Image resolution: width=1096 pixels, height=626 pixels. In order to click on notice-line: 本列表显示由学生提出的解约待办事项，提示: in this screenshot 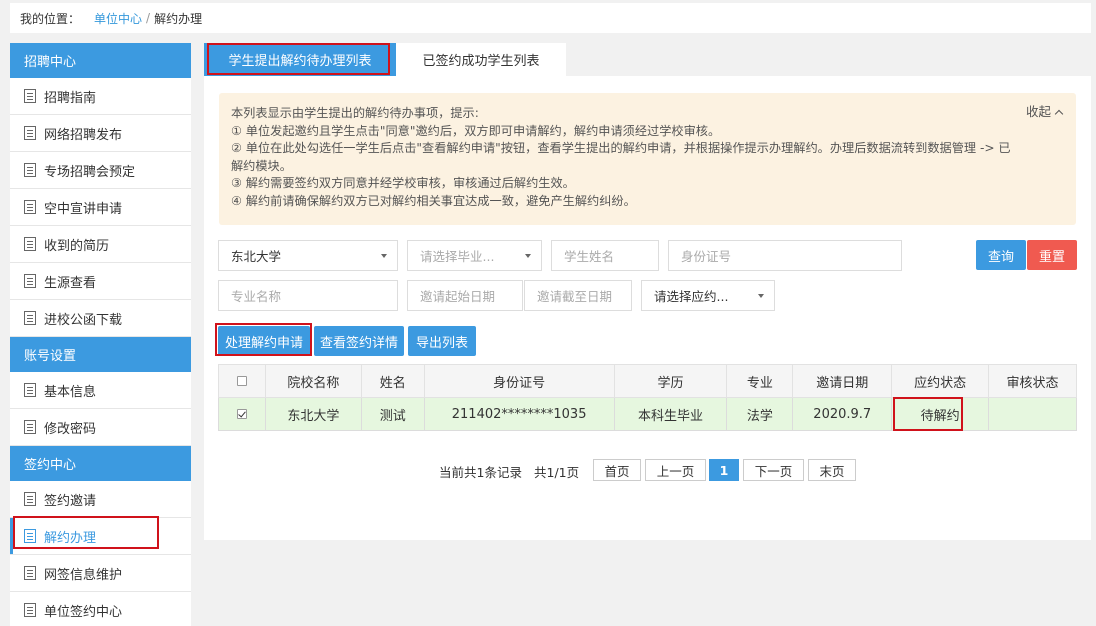, I will do `click(355, 113)`.